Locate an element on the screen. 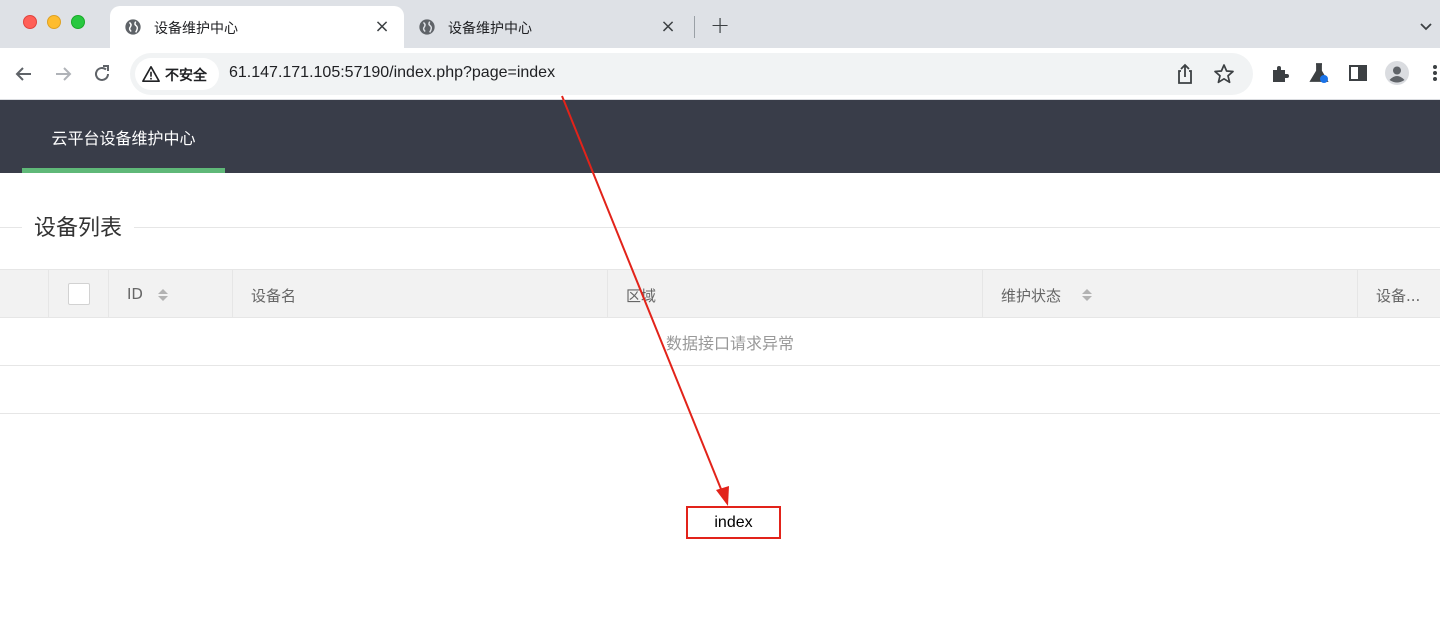  tab-device-center-active: 设备维护中心 × is located at coordinates (257, 27).